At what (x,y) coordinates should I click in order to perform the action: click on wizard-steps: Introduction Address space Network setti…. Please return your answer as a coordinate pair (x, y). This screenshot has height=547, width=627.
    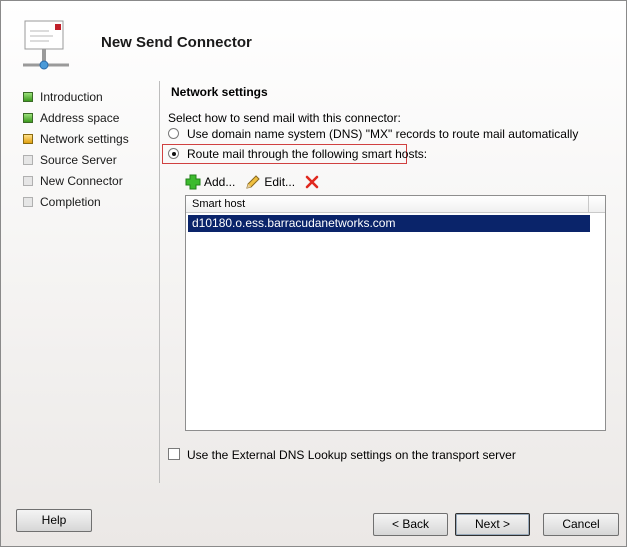
    Looking at the image, I should click on (75, 150).